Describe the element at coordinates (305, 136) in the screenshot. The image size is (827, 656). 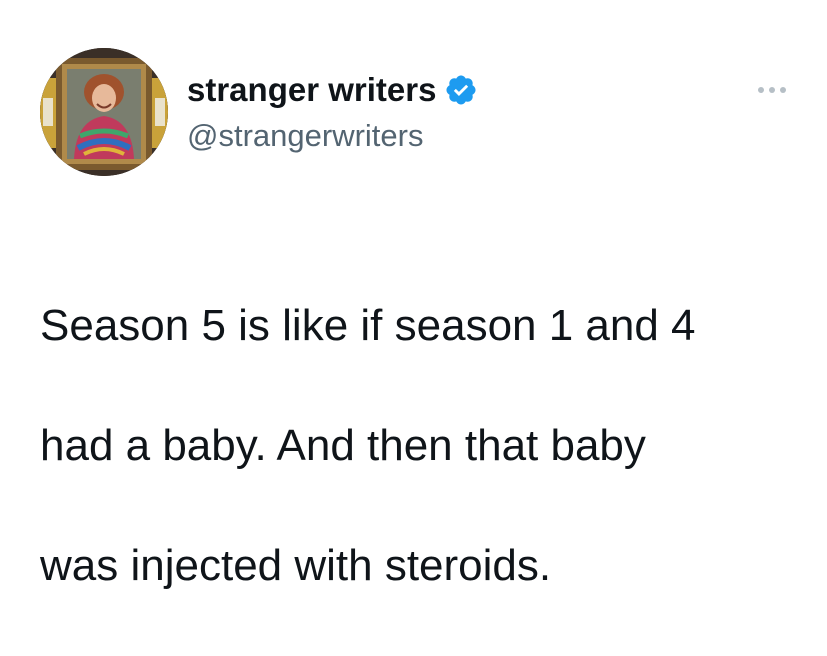
I see `author-handle: @strangerwriters` at that location.